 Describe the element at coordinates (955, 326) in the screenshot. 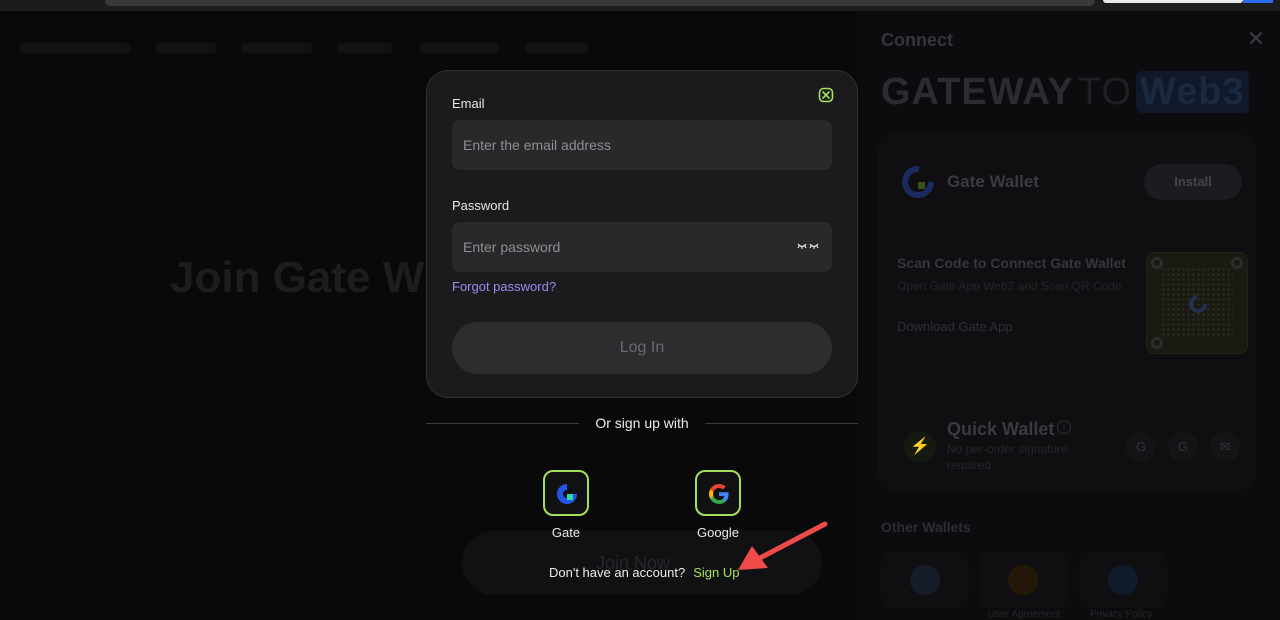

I see `download-gate-app-link: Download Gate App` at that location.